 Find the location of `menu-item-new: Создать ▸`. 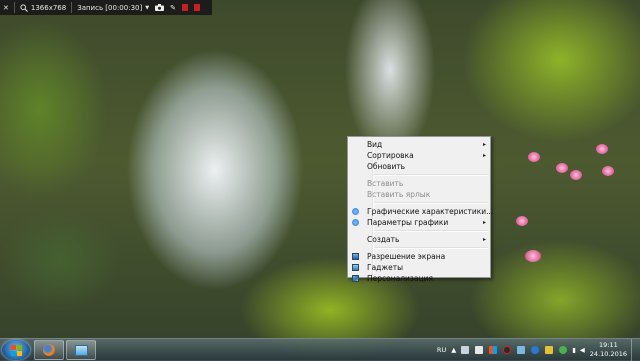

menu-item-new: Создать ▸ is located at coordinates (419, 239).